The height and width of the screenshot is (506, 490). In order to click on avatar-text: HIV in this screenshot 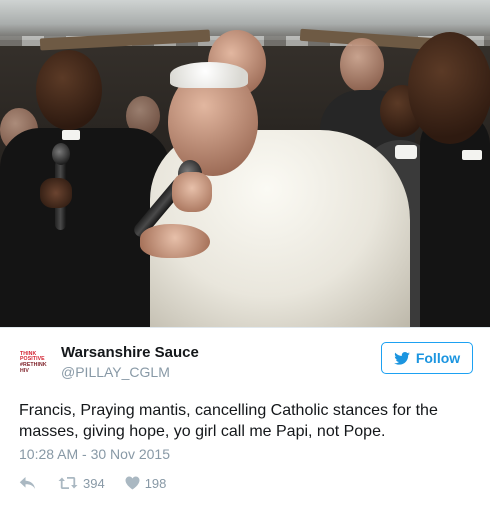, I will do `click(24, 370)`.